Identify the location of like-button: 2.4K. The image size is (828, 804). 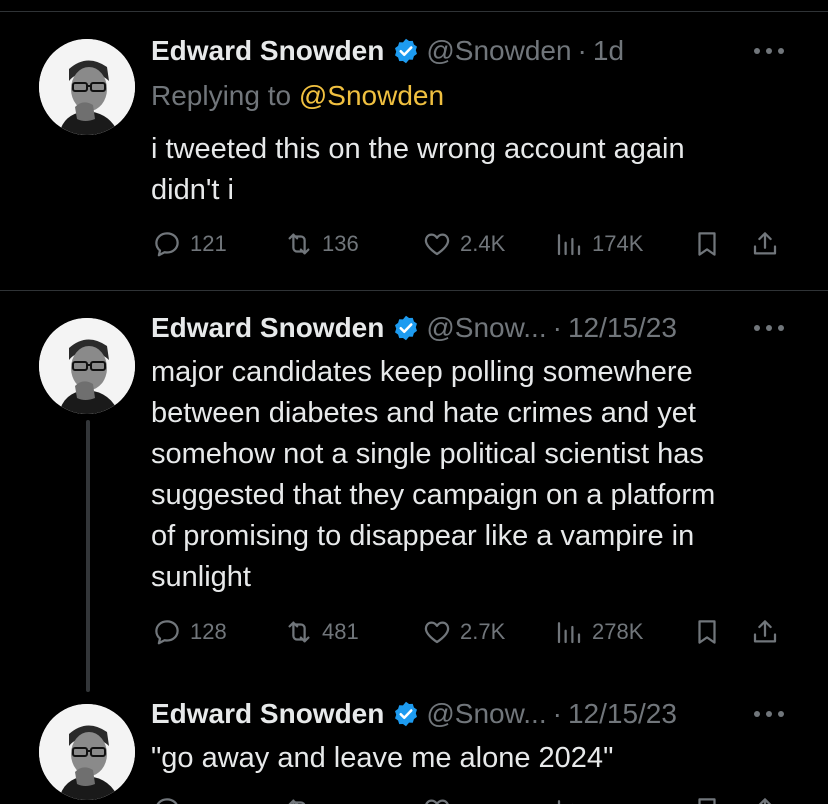
(463, 244).